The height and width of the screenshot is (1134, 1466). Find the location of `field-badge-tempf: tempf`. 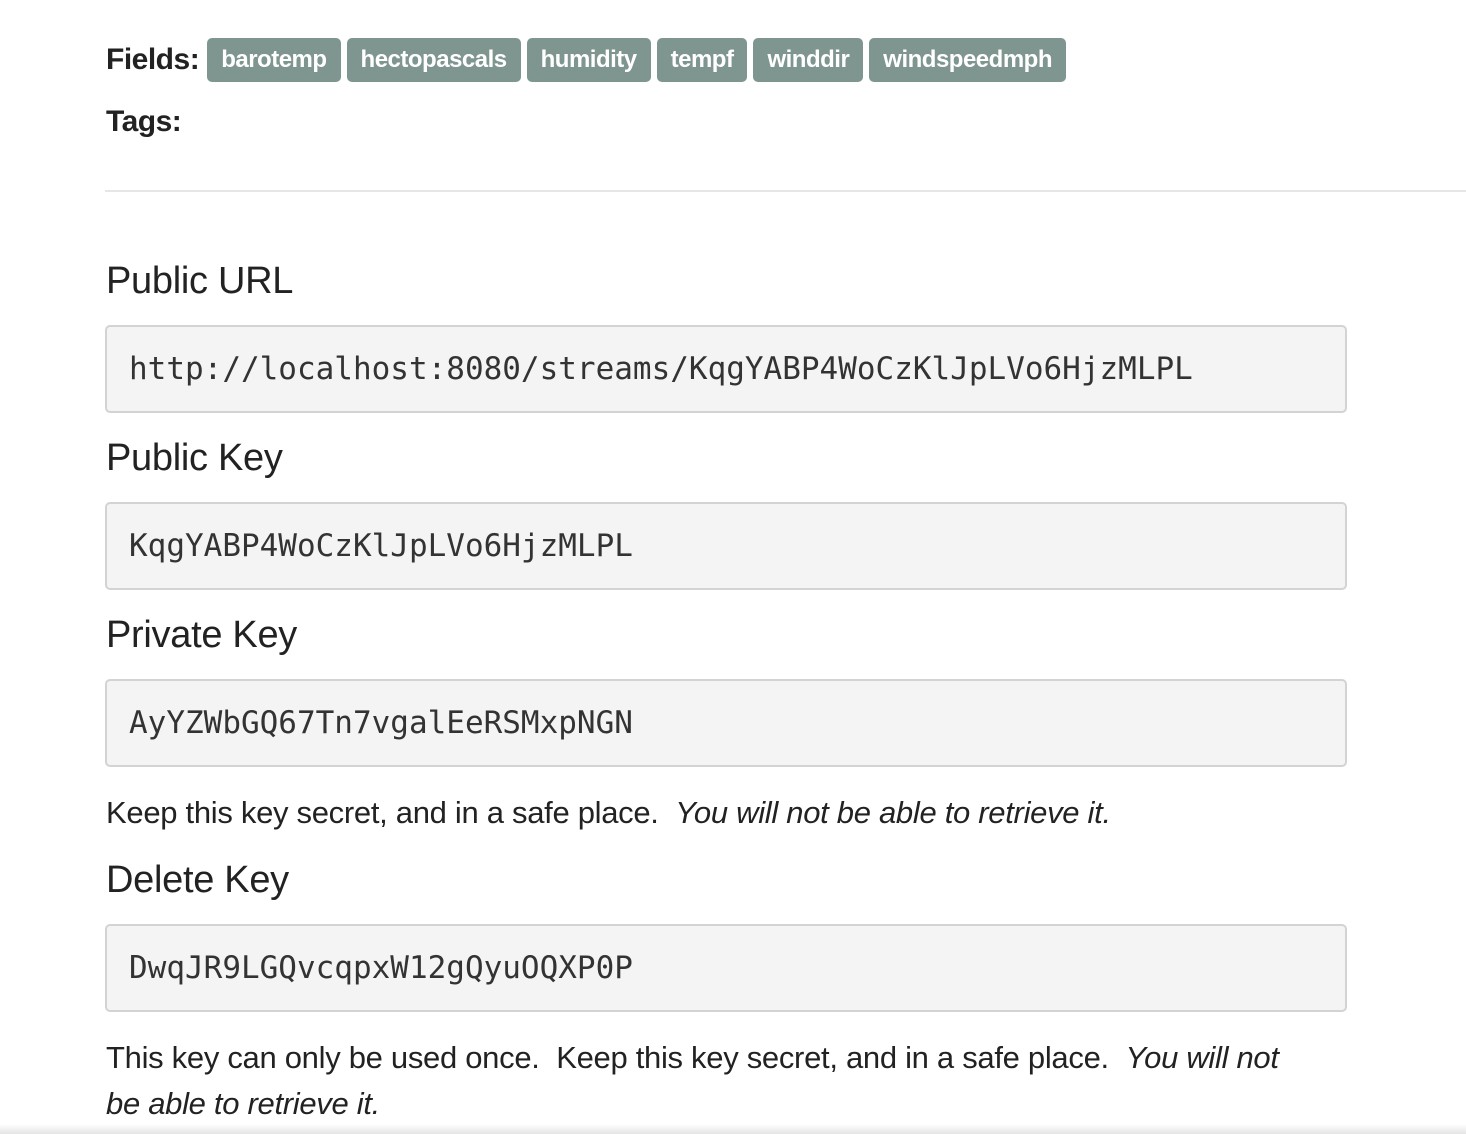

field-badge-tempf: tempf is located at coordinates (702, 60).